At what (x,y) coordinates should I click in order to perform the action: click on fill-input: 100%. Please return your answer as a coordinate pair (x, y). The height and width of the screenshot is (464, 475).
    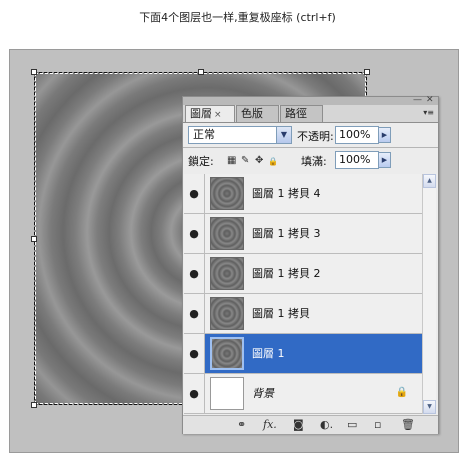
    Looking at the image, I should click on (357, 160).